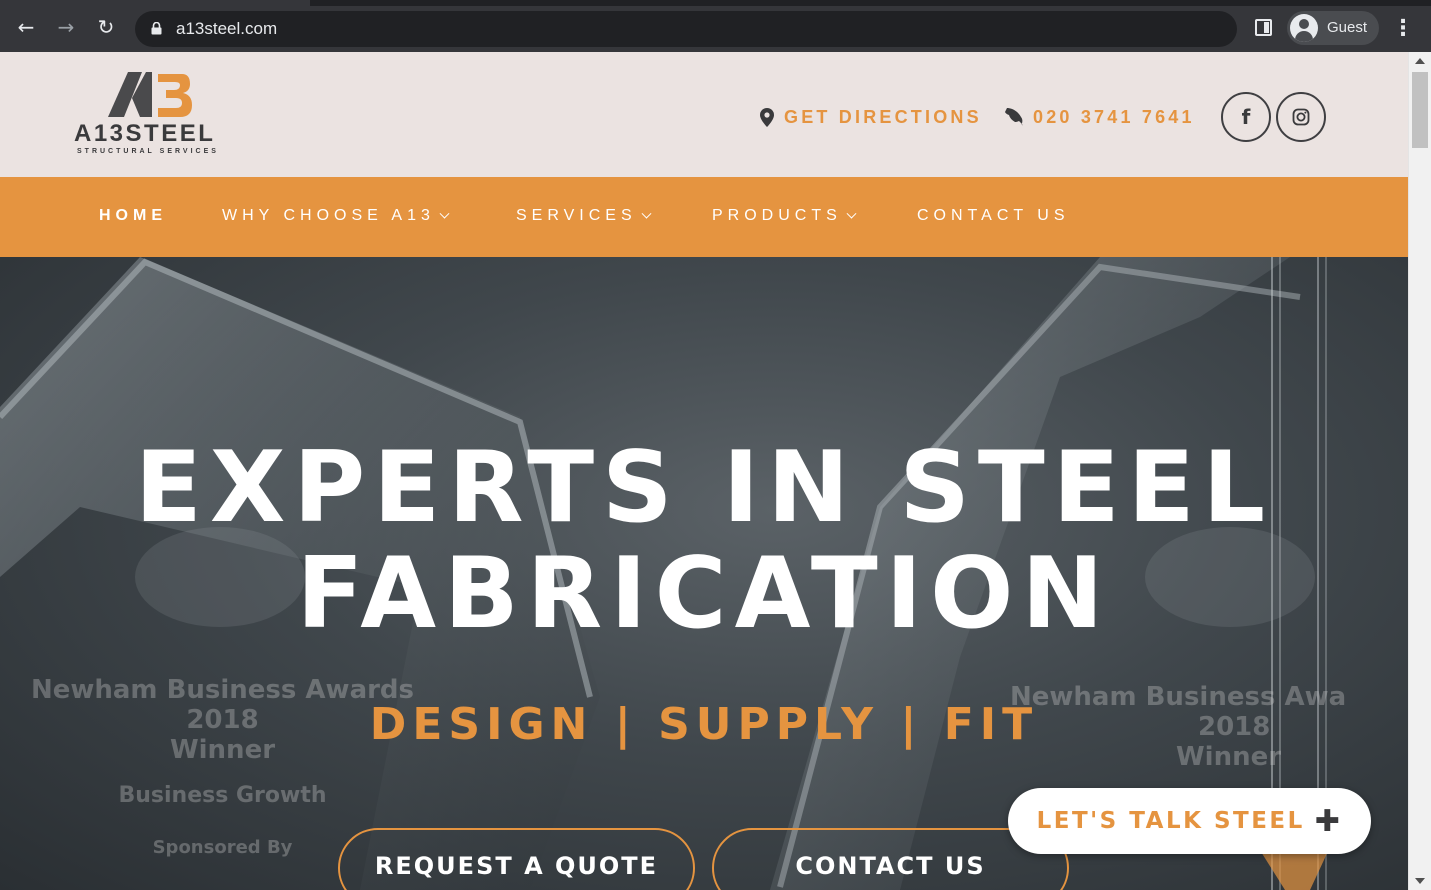 Image resolution: width=1431 pixels, height=890 pixels. I want to click on logo-text: A13STEEL, so click(145, 133).